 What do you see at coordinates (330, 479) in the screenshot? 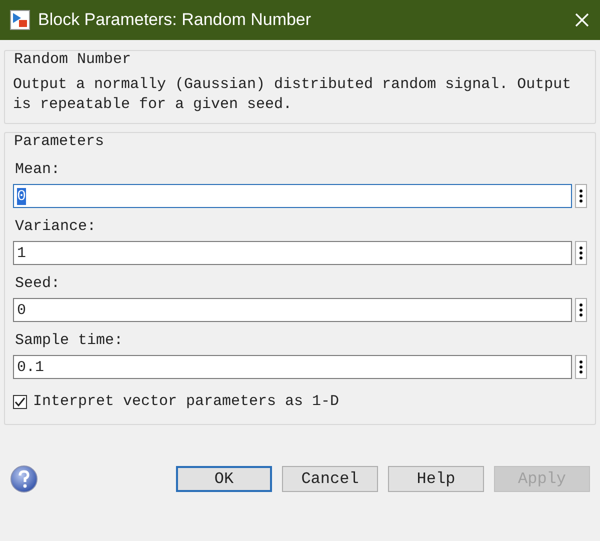
I see `dialog-button: Cancel` at bounding box center [330, 479].